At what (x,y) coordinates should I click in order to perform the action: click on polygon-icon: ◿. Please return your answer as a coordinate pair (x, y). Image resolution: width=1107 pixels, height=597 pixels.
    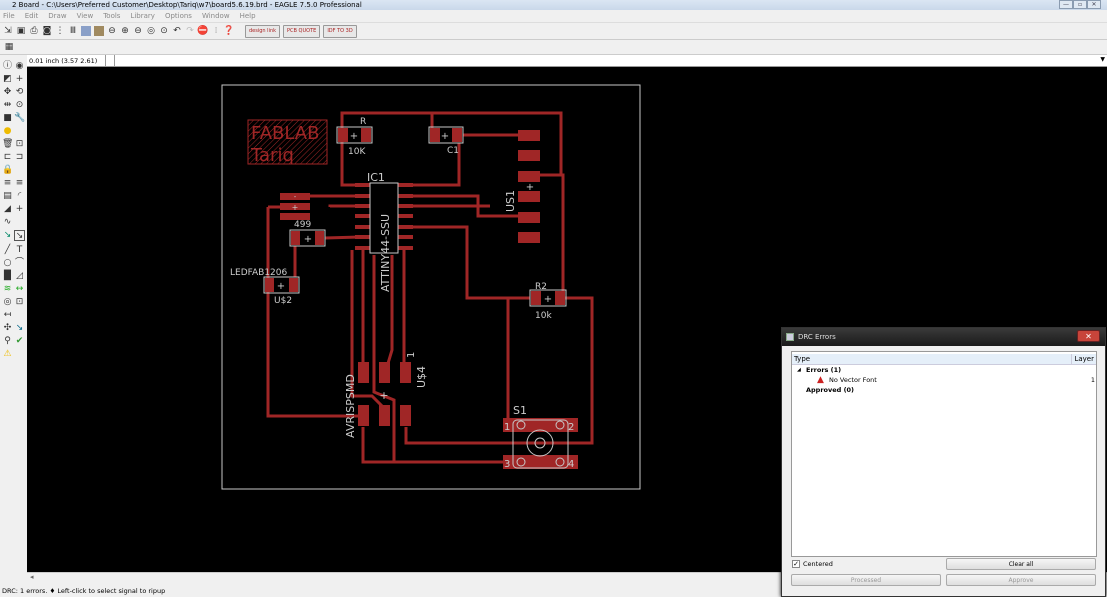
    Looking at the image, I should click on (19, 276).